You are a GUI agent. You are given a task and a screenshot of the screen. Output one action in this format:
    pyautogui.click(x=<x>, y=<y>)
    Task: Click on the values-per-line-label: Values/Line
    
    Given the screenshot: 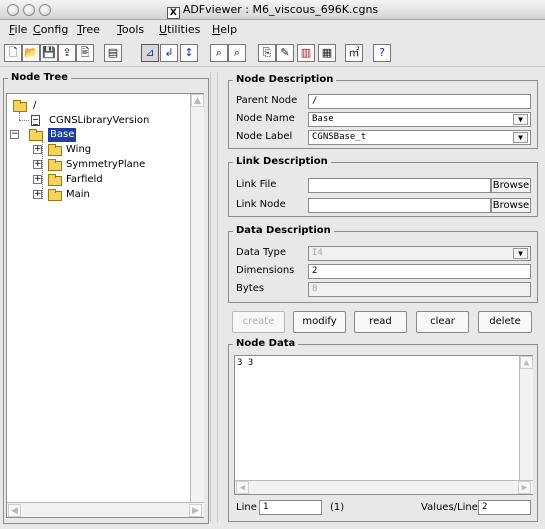 What is the action you would take?
    pyautogui.click(x=449, y=507)
    